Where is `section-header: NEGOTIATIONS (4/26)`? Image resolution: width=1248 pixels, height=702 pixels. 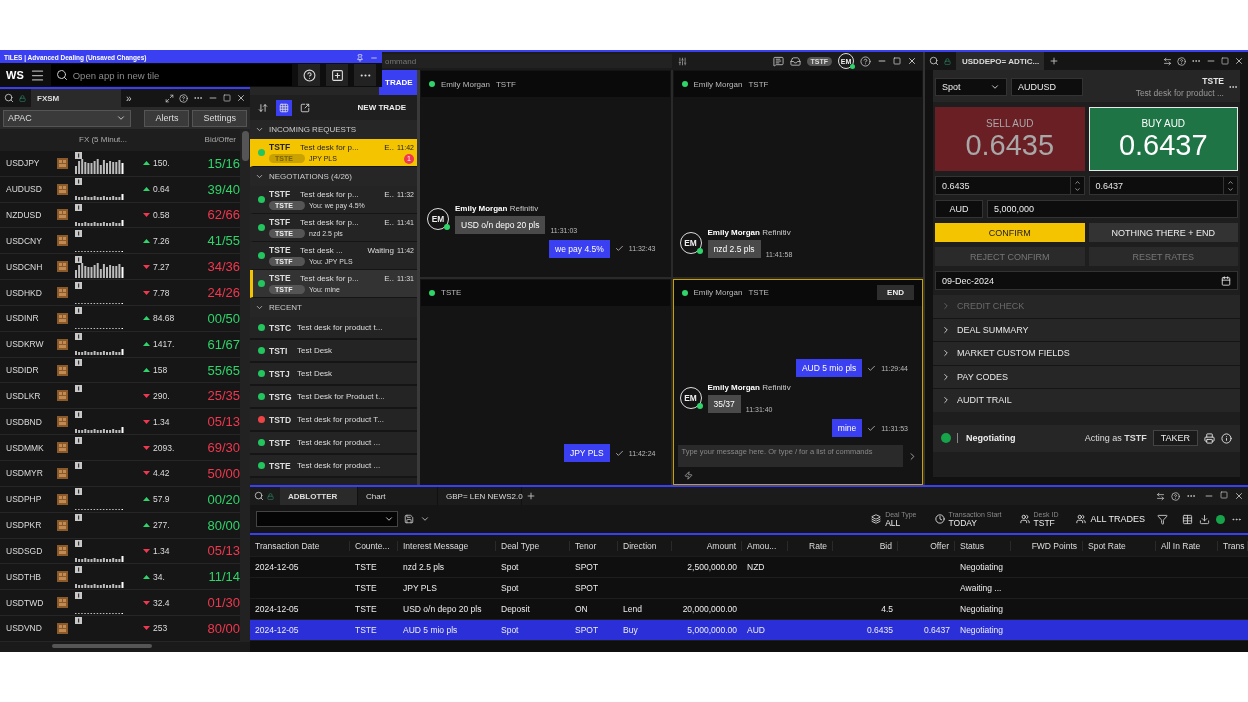
section-header: NEGOTIATIONS (4/26) is located at coordinates (333, 176).